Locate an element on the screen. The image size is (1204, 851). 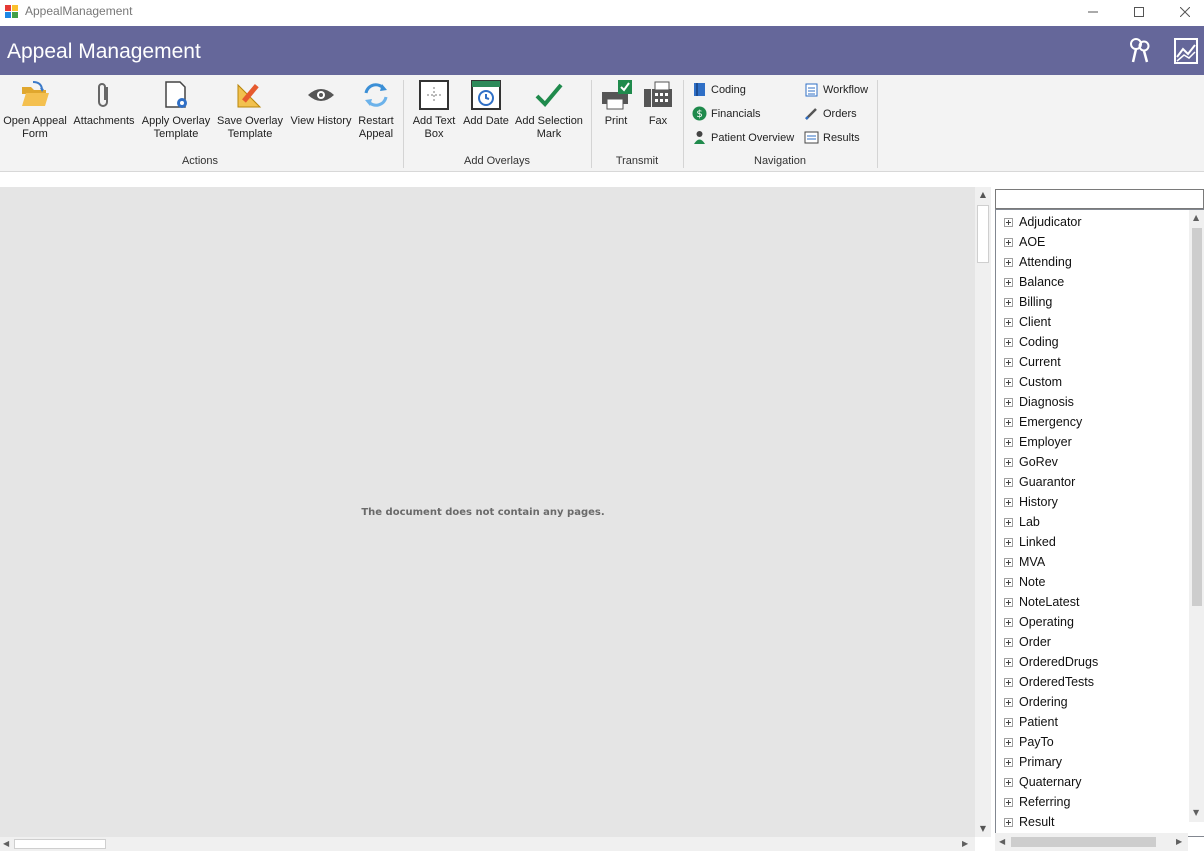
tree-node: History is located at coordinates (1031, 502).